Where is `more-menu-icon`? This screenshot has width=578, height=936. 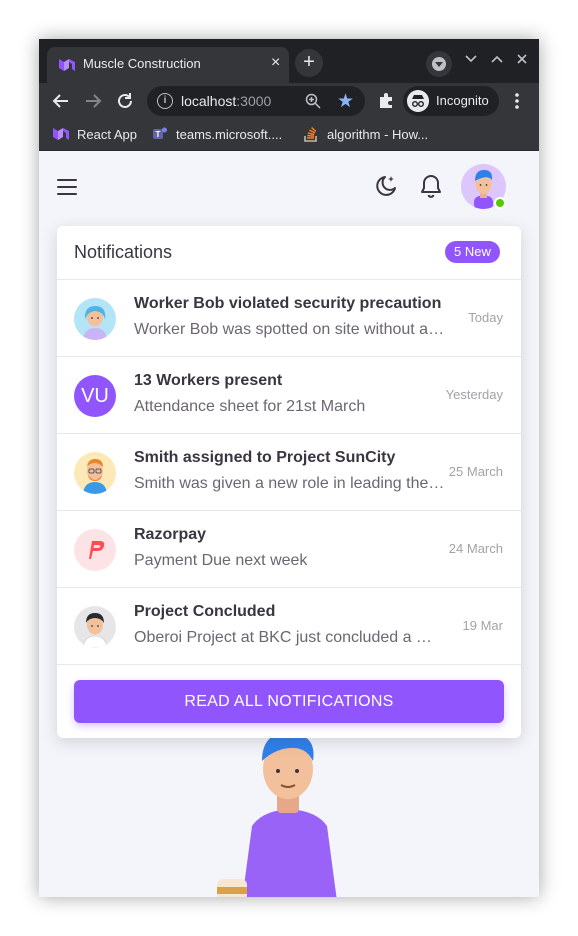 more-menu-icon is located at coordinates (517, 101).